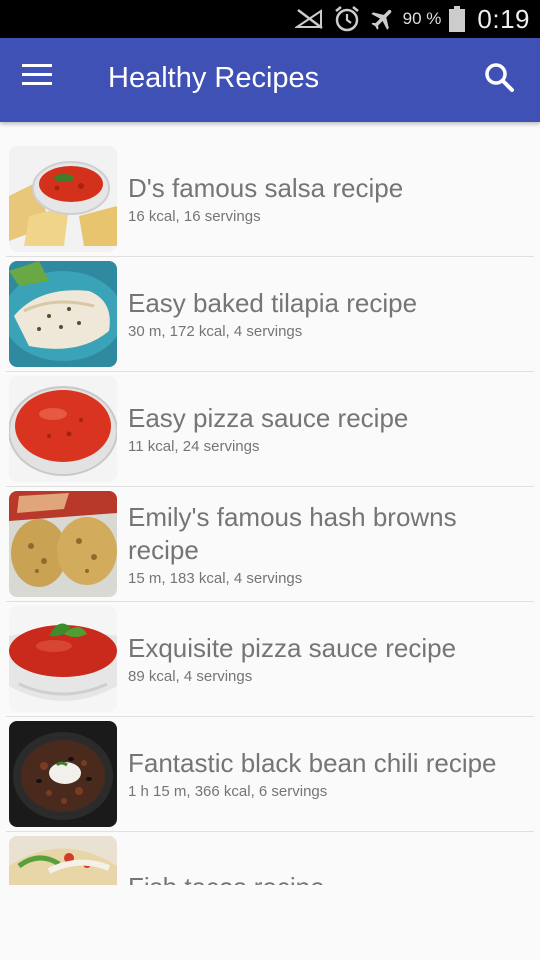  Describe the element at coordinates (268, 418) in the screenshot. I see `recipe-name: Easy pizza sauce recipe` at that location.